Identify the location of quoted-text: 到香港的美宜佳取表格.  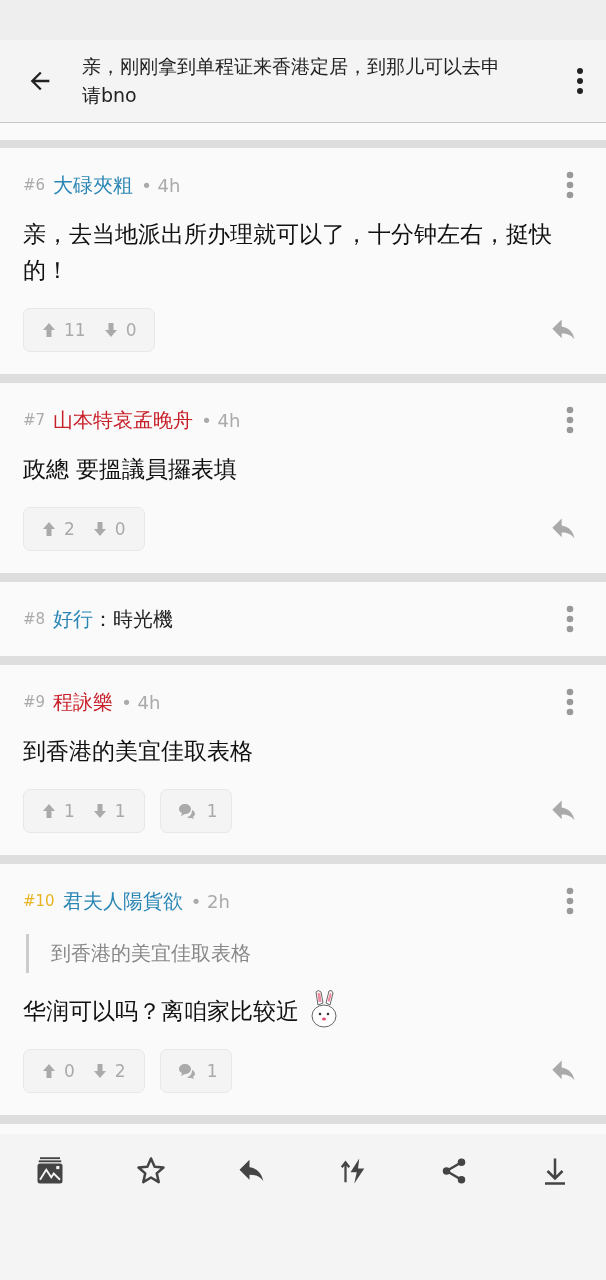
(305, 953).